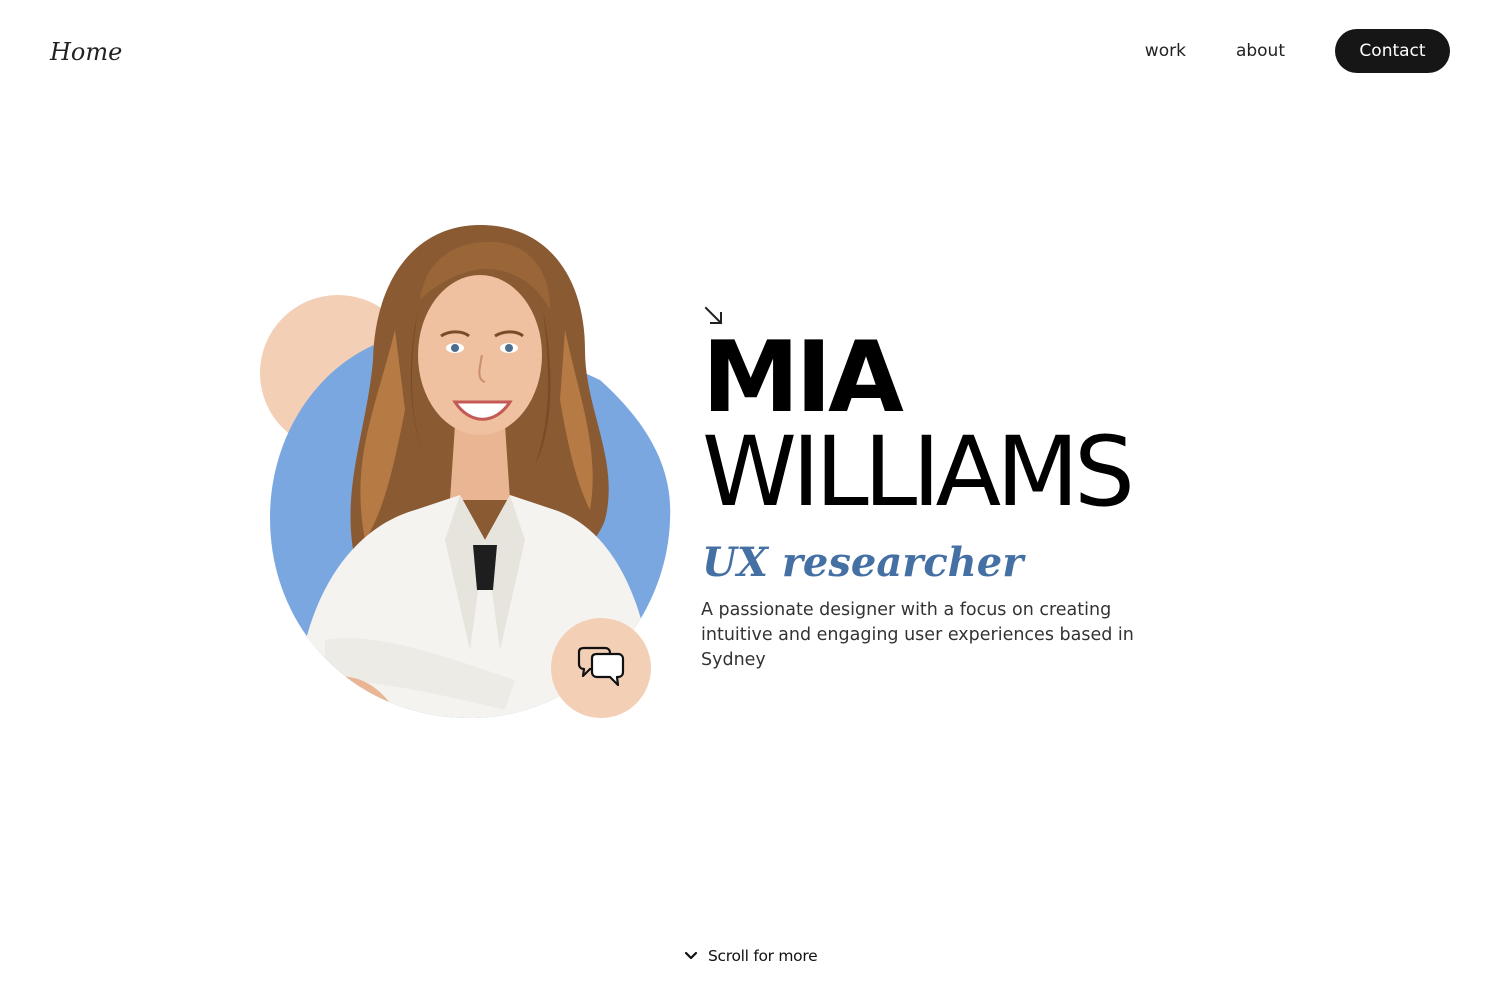 Image resolution: width=1500 pixels, height=1000 pixels. What do you see at coordinates (1165, 51) in the screenshot?
I see `nav-link-work: work` at bounding box center [1165, 51].